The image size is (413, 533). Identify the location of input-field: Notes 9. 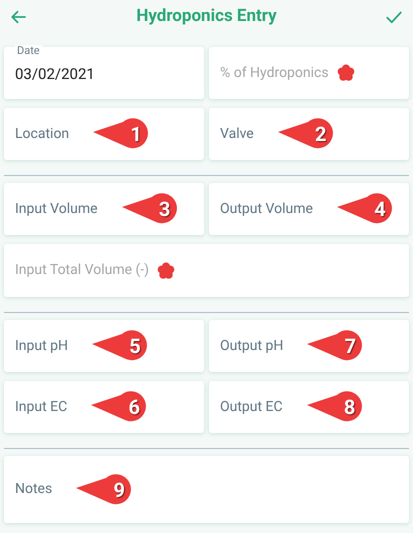
(206, 489).